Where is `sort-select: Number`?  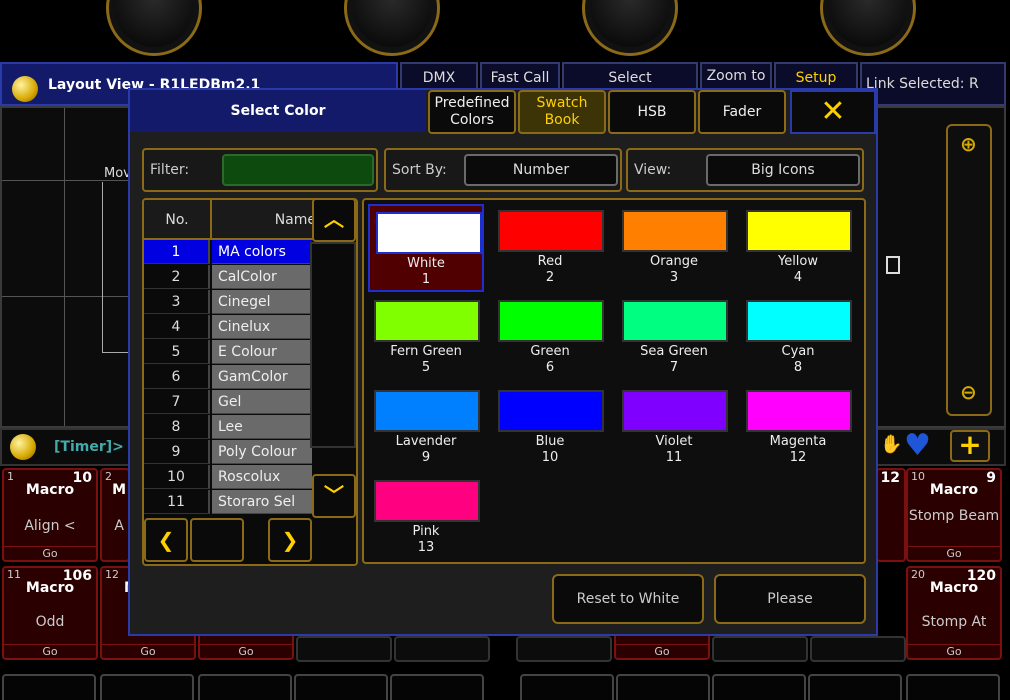
sort-select: Number is located at coordinates (541, 170).